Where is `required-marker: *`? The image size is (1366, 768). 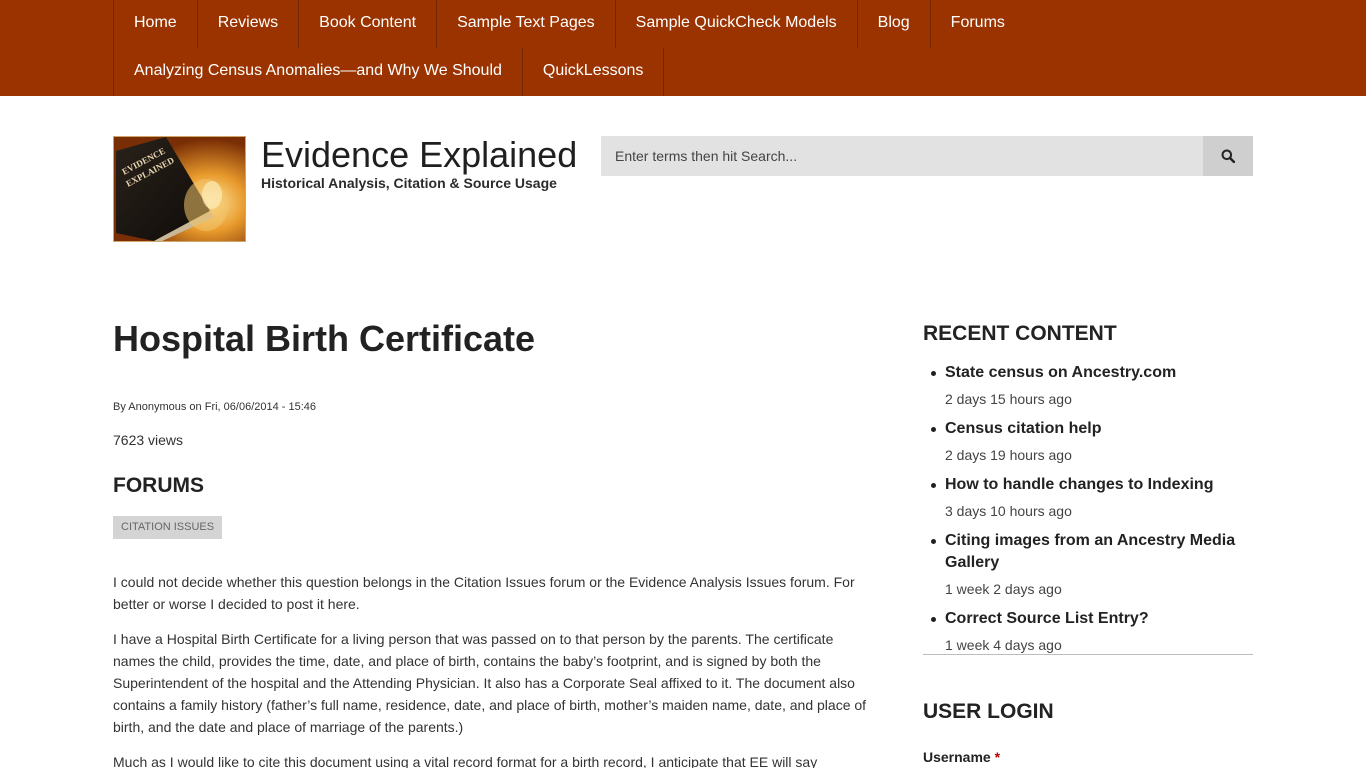
required-marker: * is located at coordinates (997, 757).